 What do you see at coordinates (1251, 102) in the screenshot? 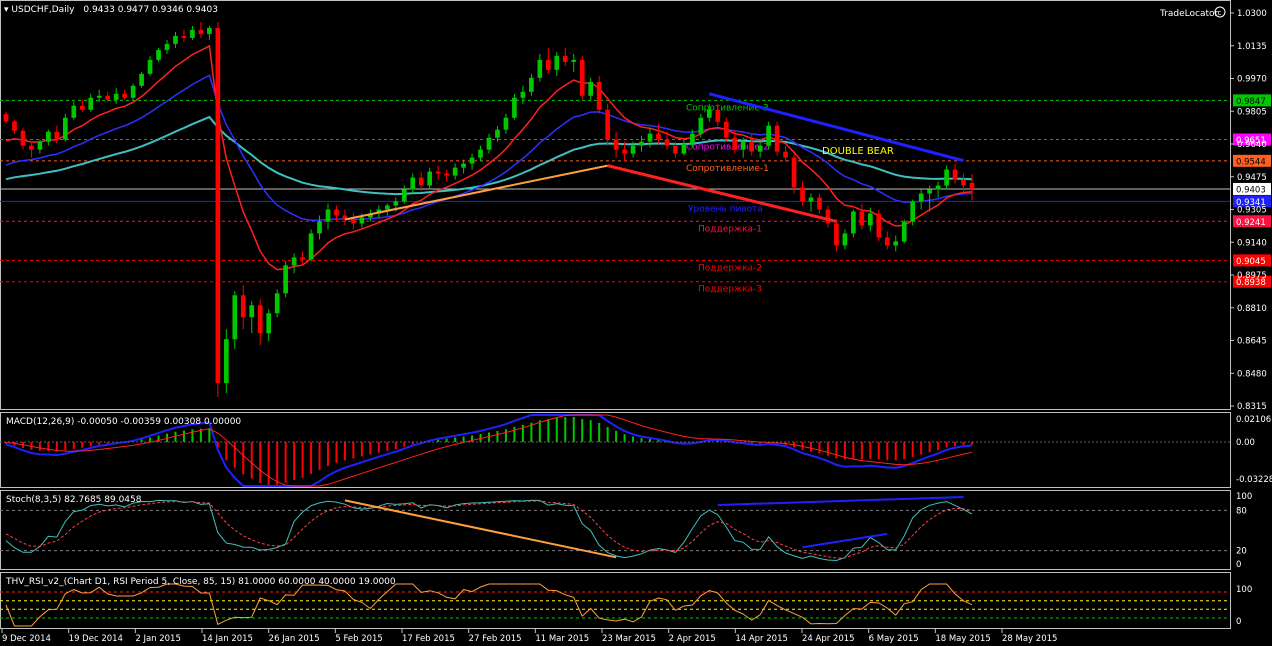
I see `level-price-label: 0.9847` at bounding box center [1251, 102].